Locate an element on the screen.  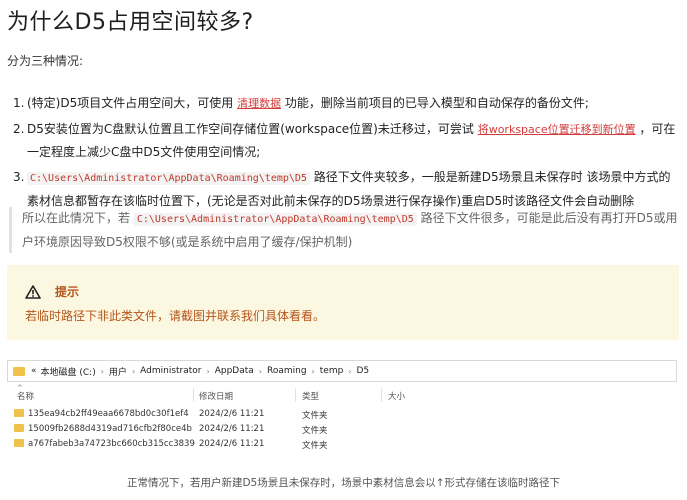
tip-heading: 提示 is located at coordinates (52, 291).